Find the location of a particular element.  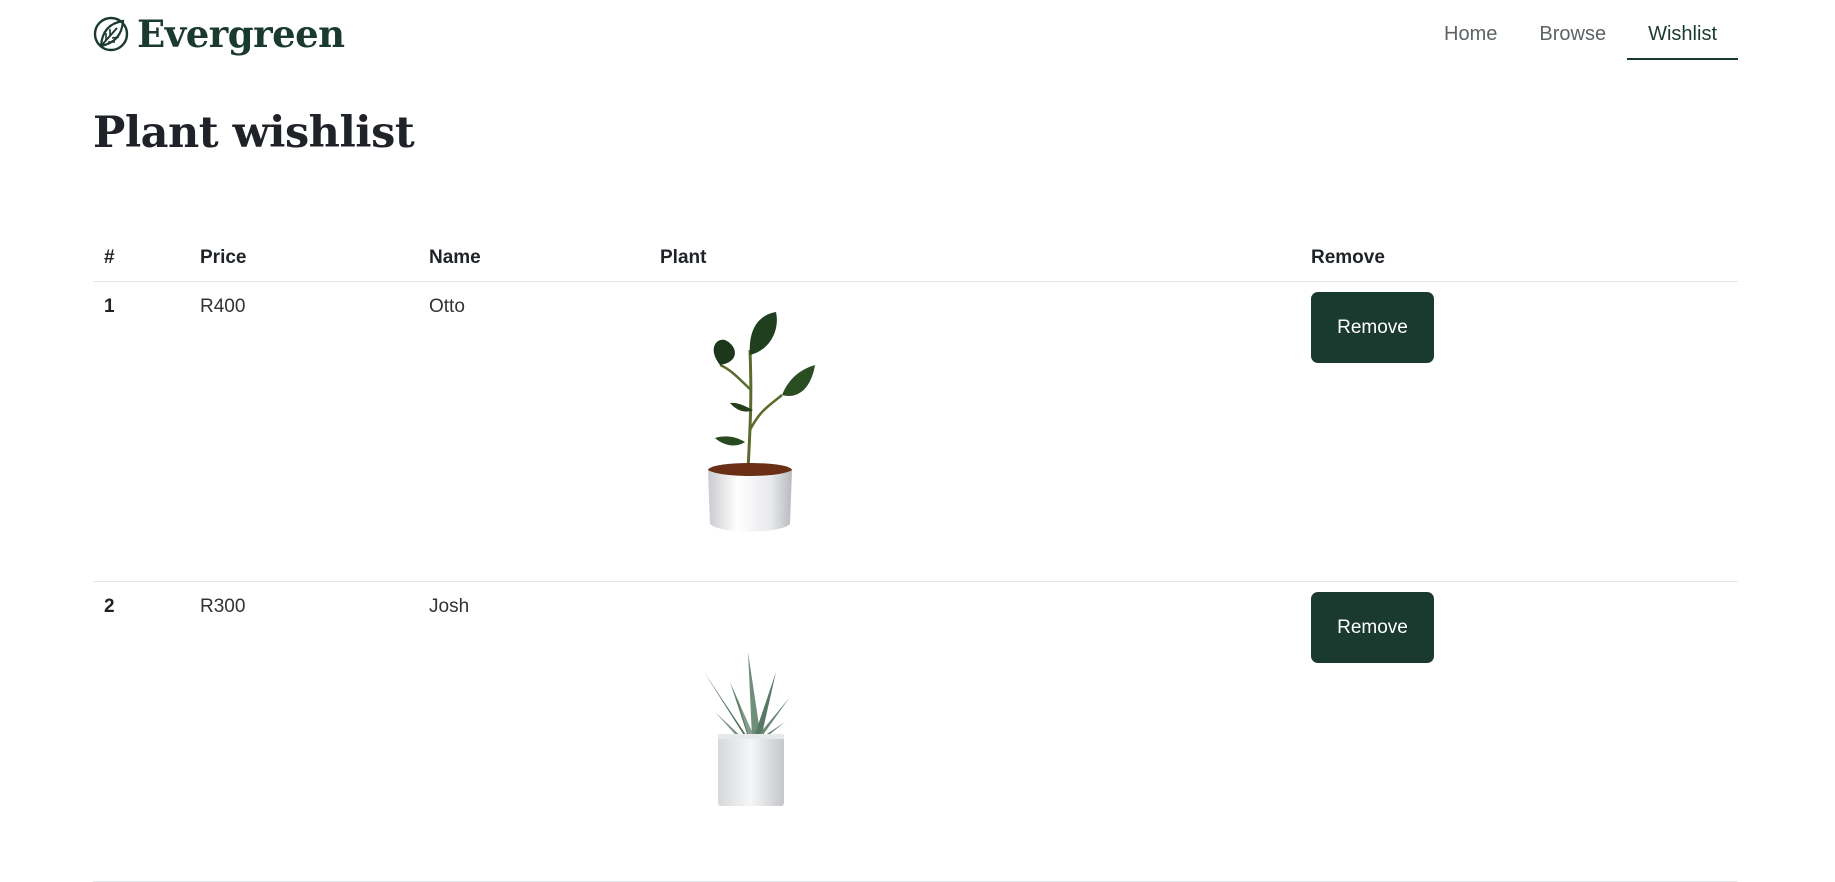

page-title: Plant wishlist is located at coordinates (254, 133).